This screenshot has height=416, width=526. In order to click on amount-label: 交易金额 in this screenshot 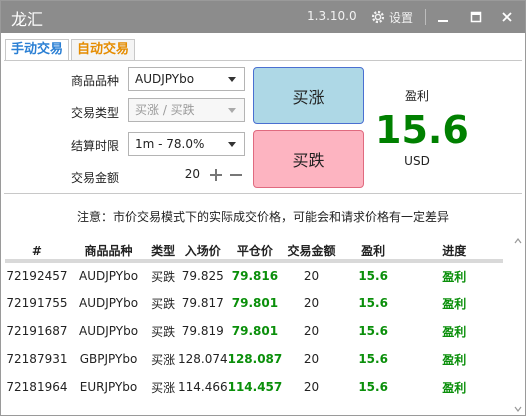, I will do `click(94, 178)`.